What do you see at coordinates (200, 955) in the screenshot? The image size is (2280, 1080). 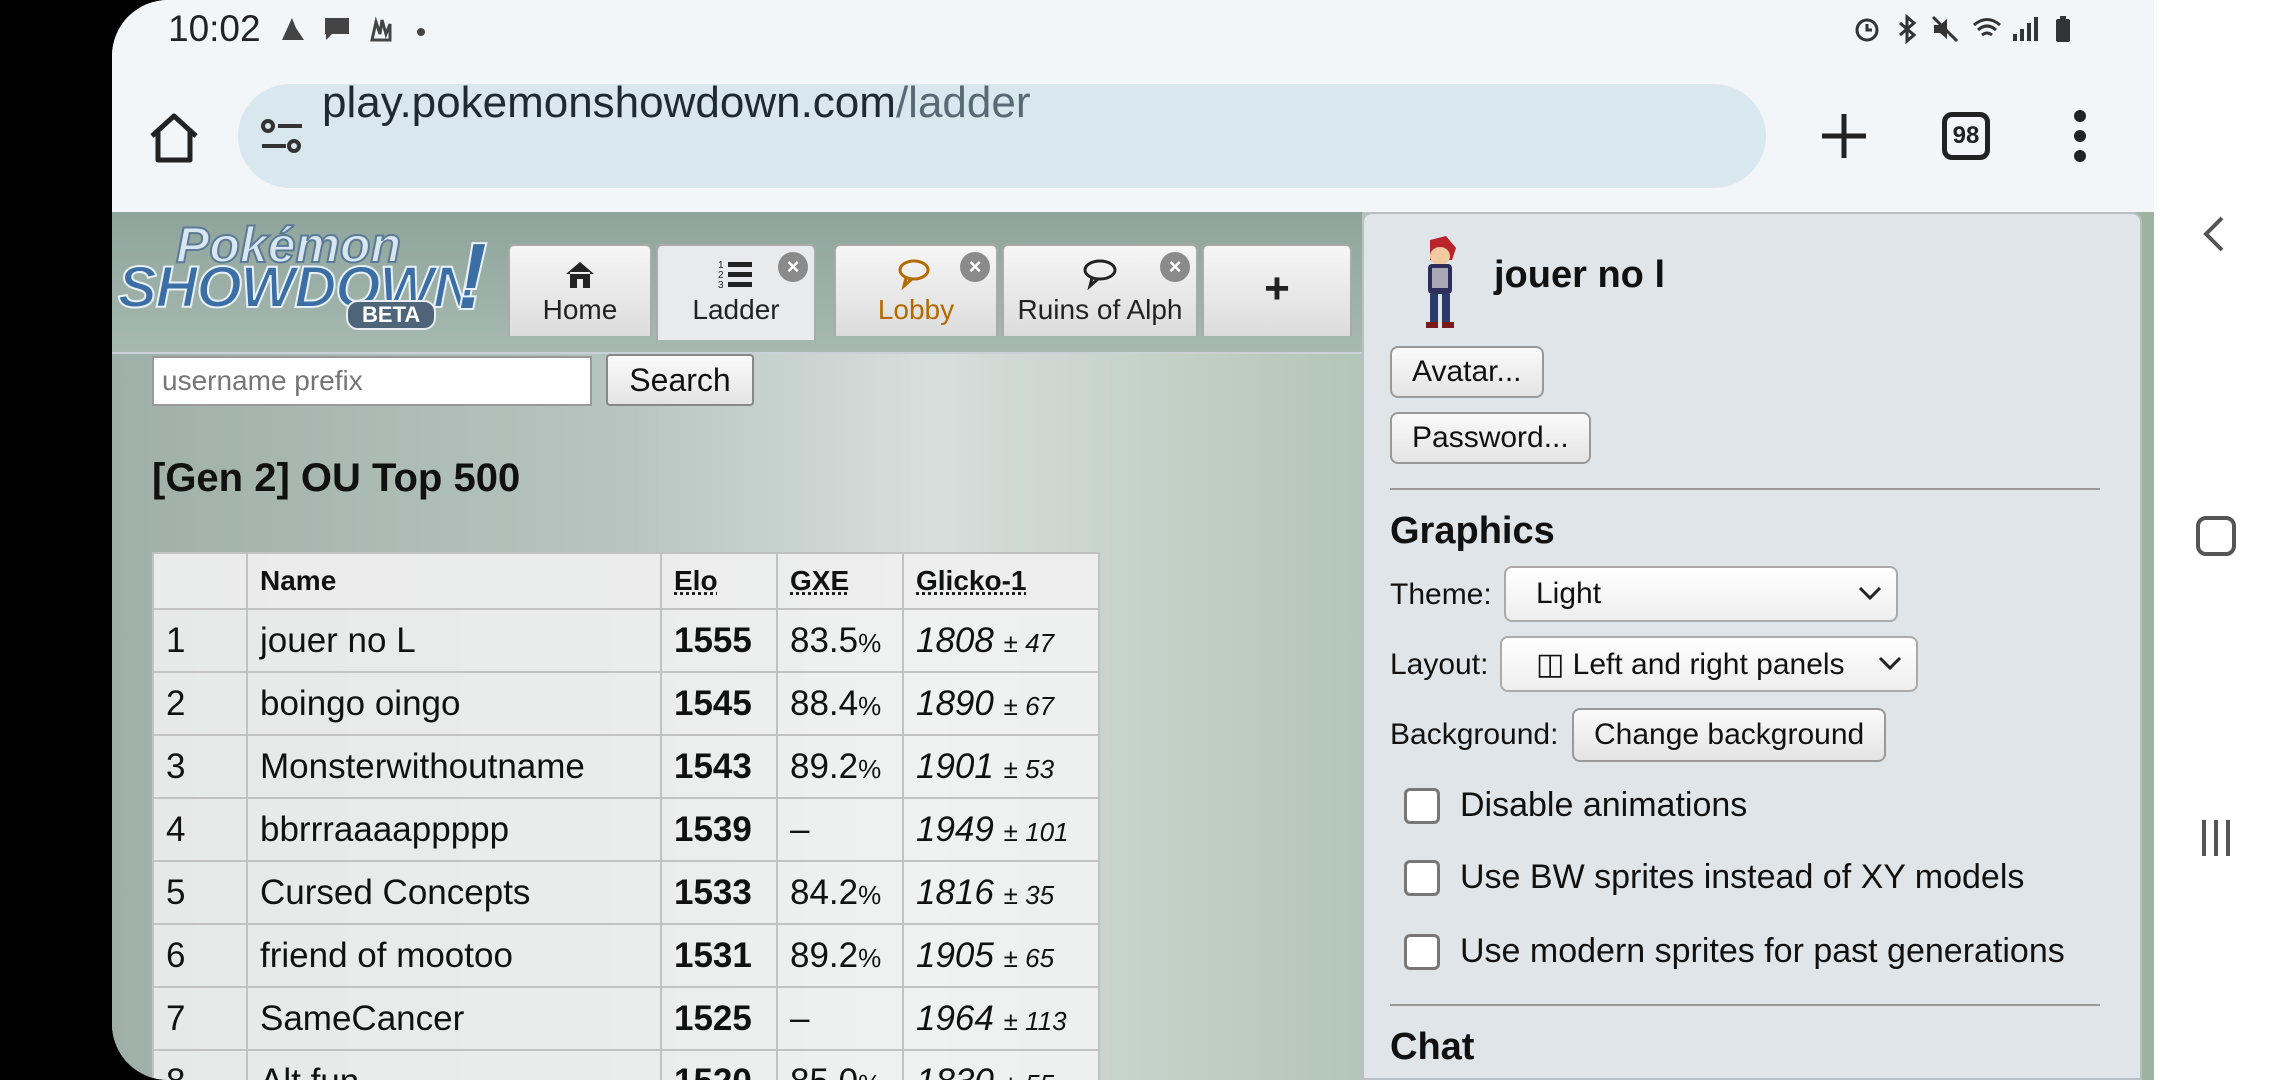 I see `rank-cell: 6` at bounding box center [200, 955].